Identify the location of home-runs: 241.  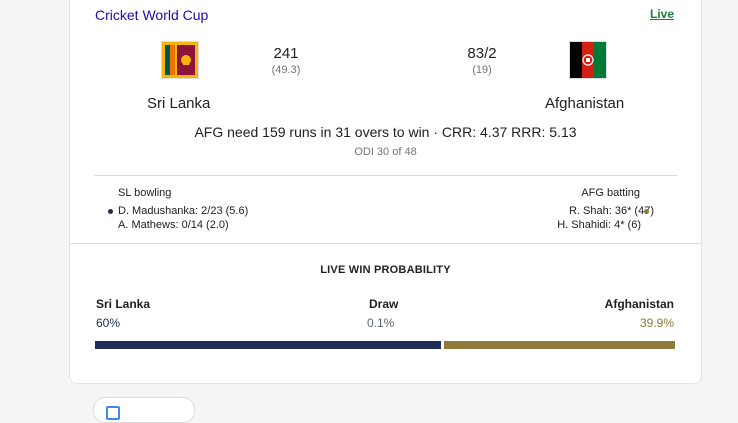
(286, 53).